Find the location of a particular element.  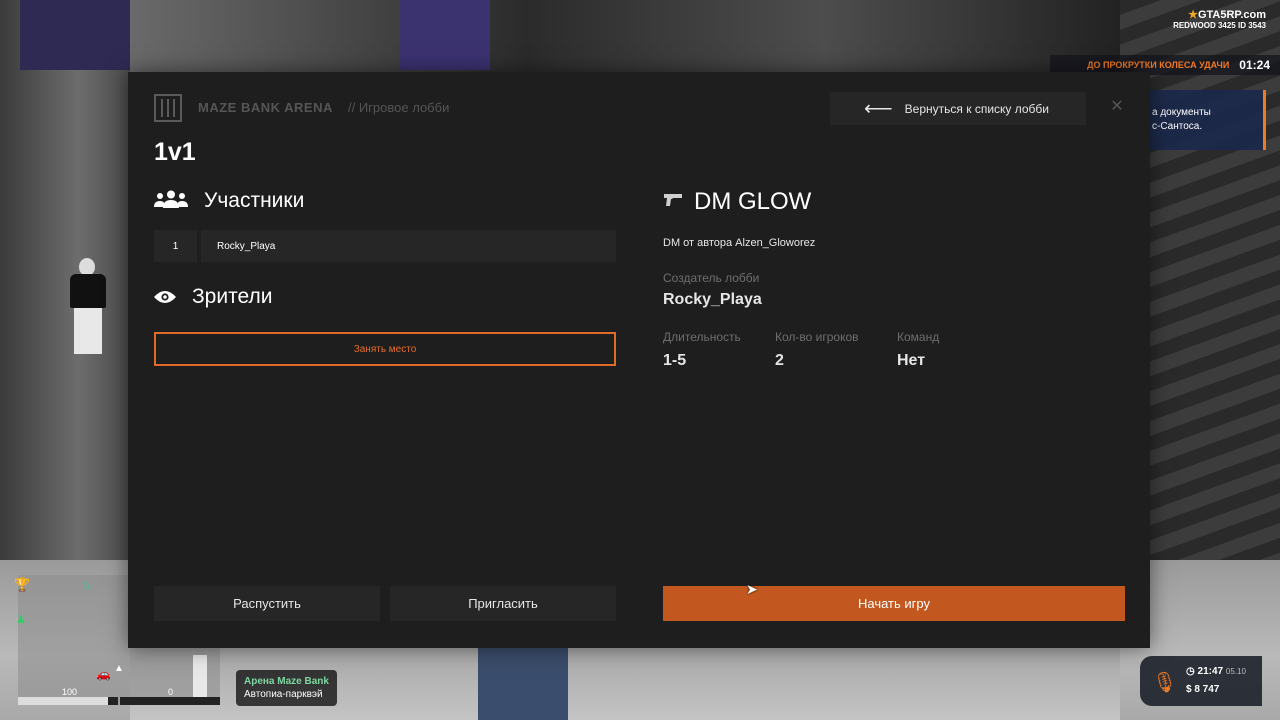

dm-title: DM GLOW is located at coordinates (737, 202).